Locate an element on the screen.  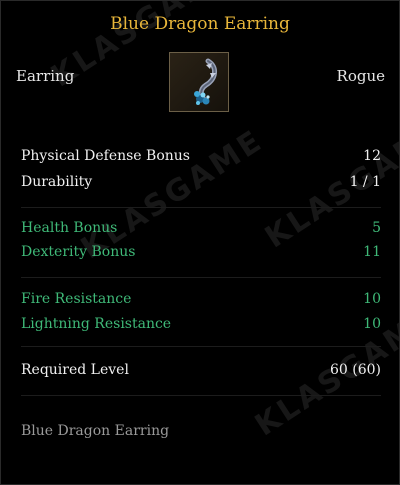
stat-value: 12 is located at coordinates (372, 156).